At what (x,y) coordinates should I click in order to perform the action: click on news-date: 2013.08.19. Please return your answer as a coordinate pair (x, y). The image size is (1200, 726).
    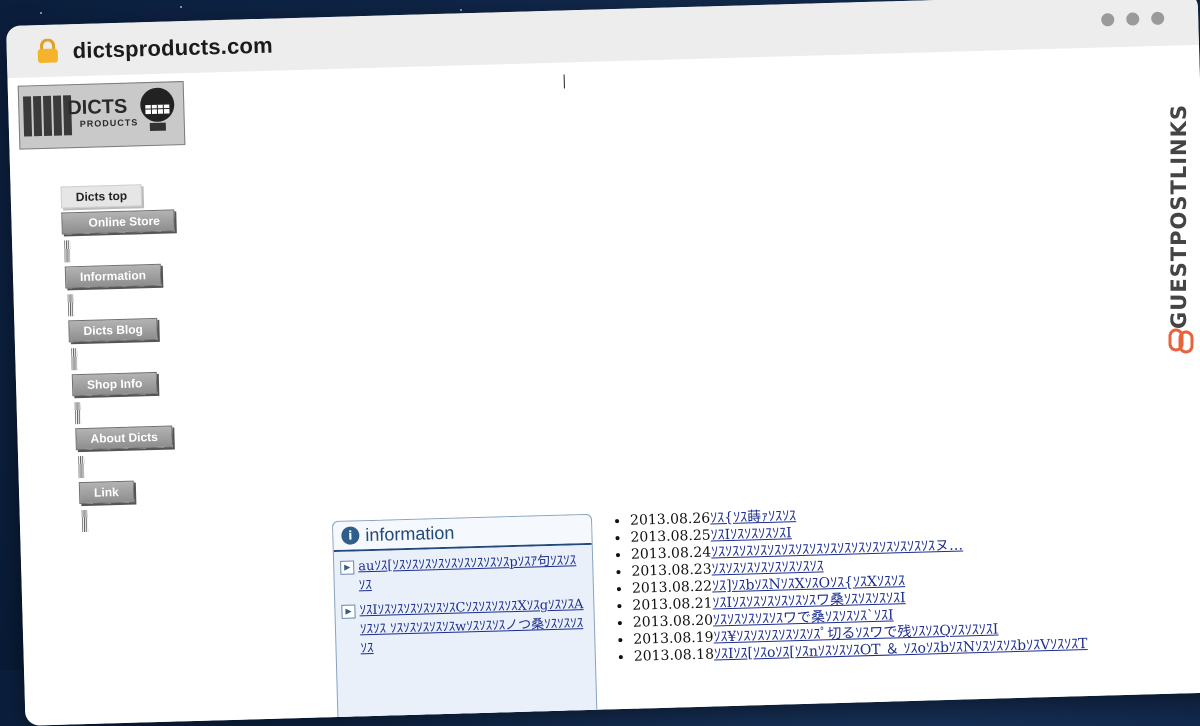
    Looking at the image, I should click on (673, 638).